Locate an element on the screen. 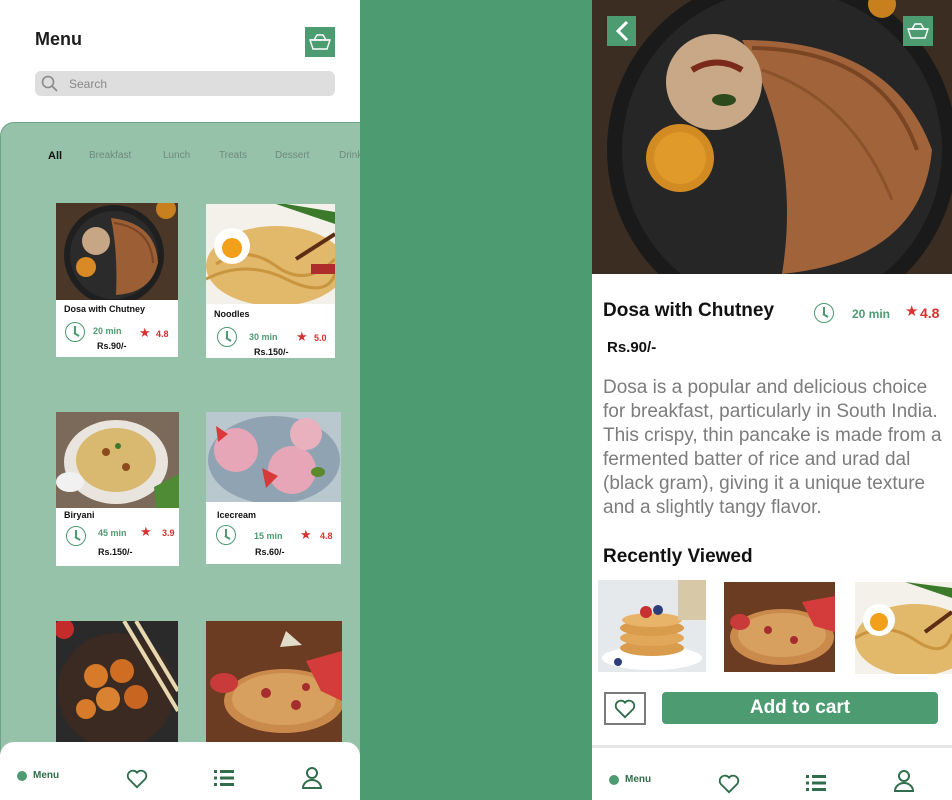 The height and width of the screenshot is (800, 952). tab-treats: Treats is located at coordinates (233, 155).